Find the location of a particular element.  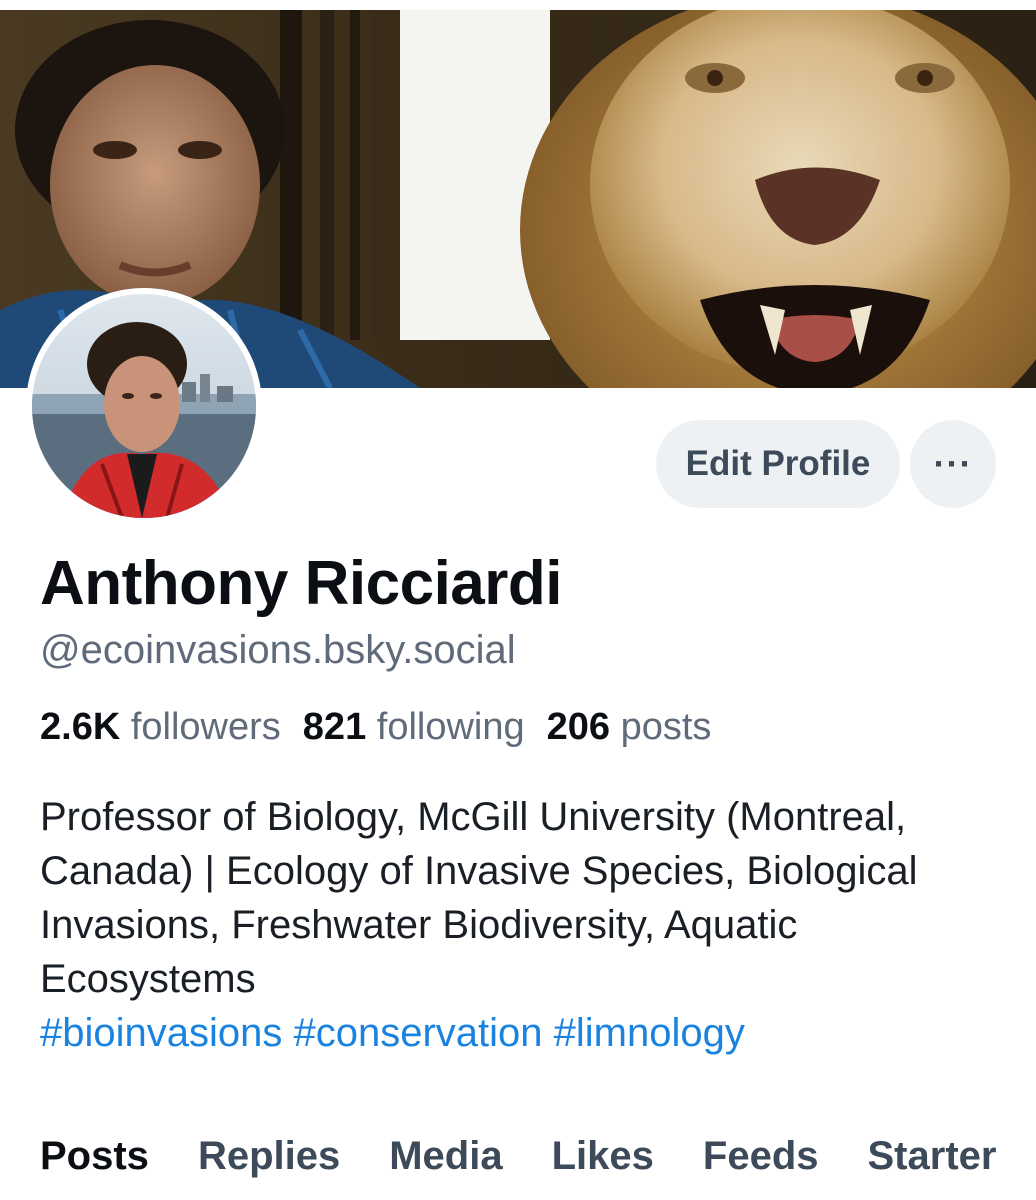

profile-avatar is located at coordinates (144, 406).